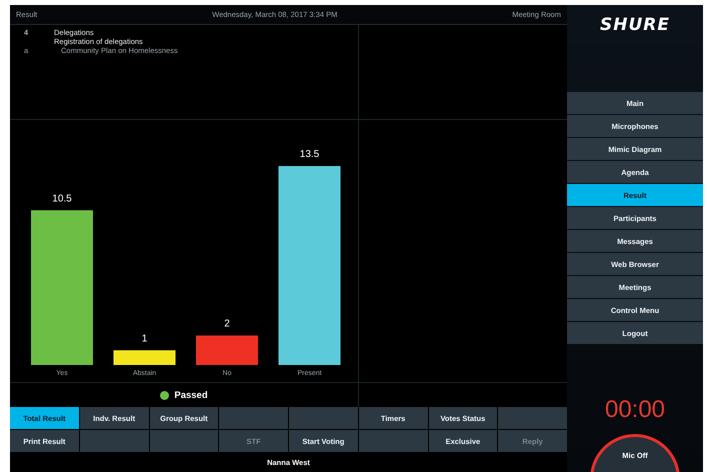 This screenshot has height=472, width=707. What do you see at coordinates (310, 154) in the screenshot?
I see `value-label: 13.5` at bounding box center [310, 154].